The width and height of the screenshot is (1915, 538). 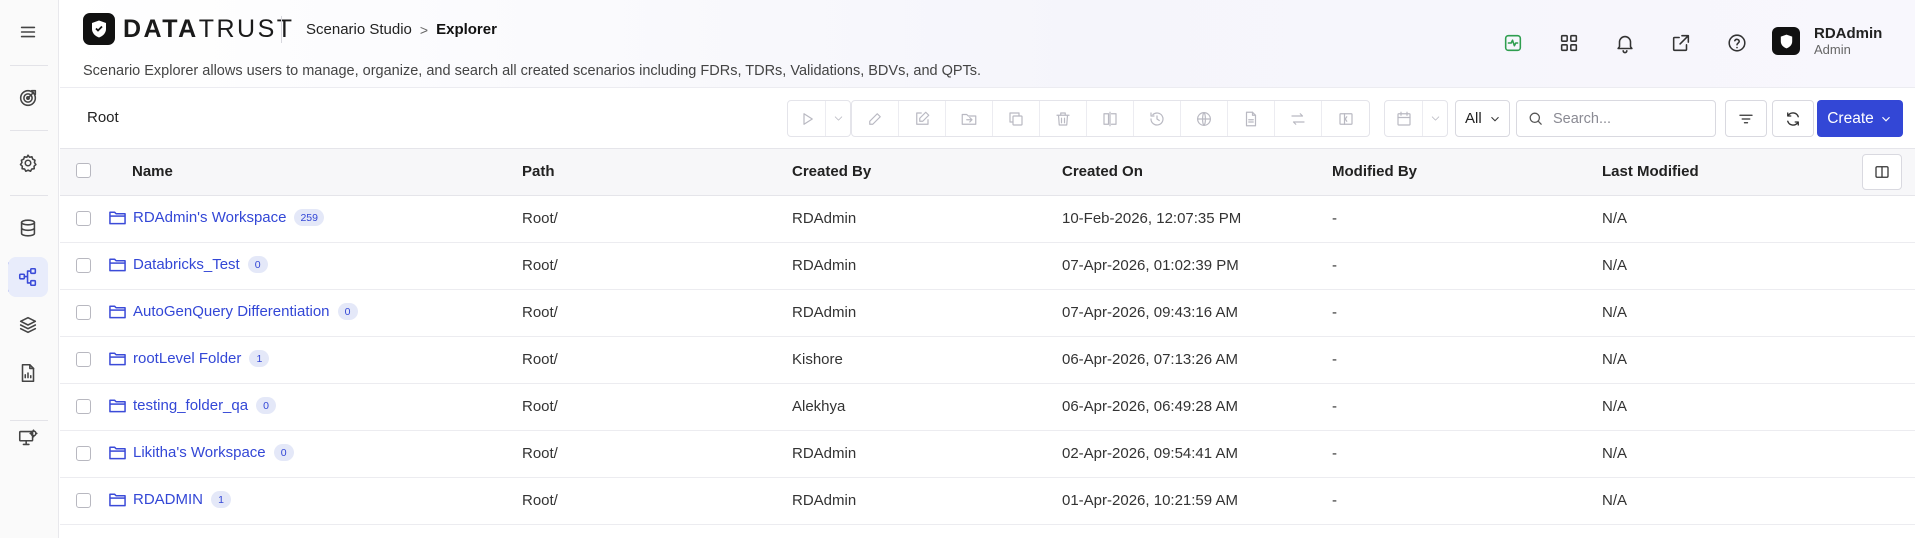 I want to click on copy-button, so click(x=1016, y=118).